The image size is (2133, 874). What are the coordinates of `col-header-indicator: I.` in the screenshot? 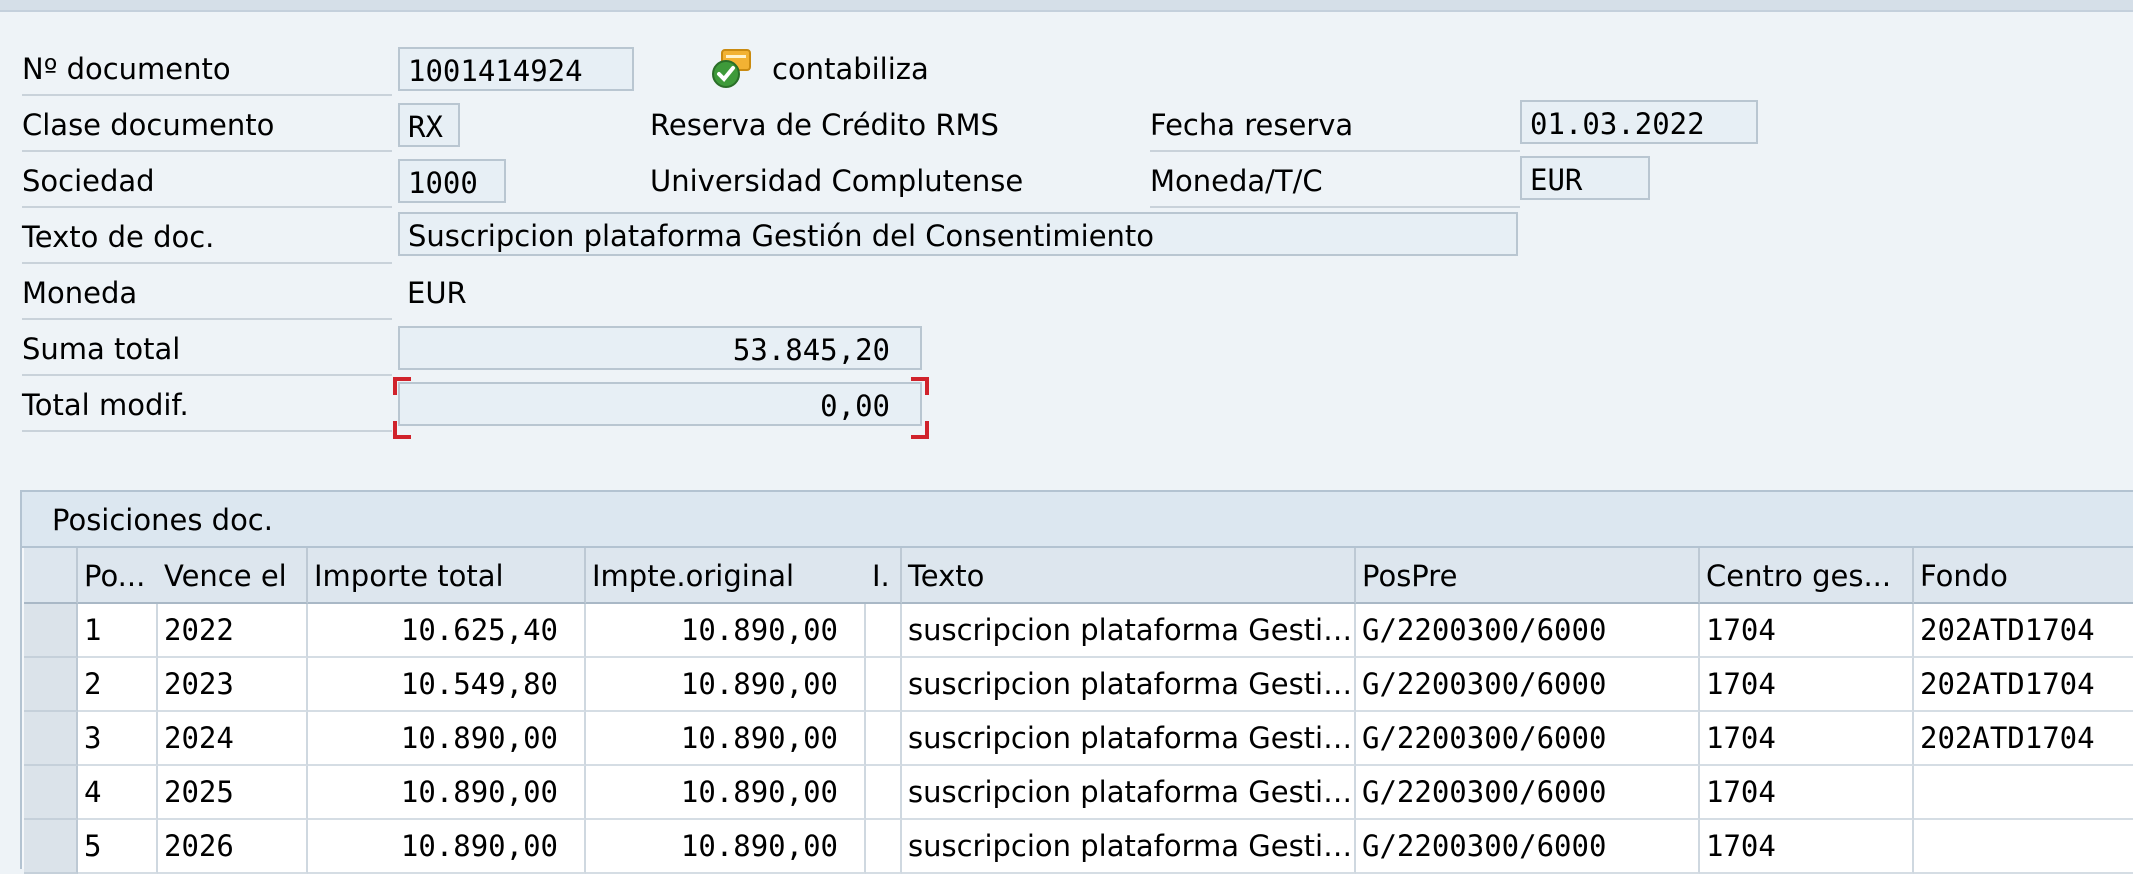 It's located at (884, 576).